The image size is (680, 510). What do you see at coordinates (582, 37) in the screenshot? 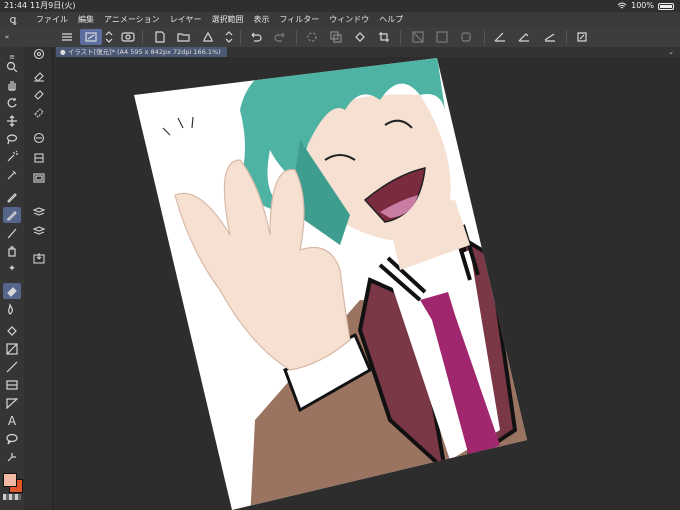
I see `settings-companion-icon` at bounding box center [582, 37].